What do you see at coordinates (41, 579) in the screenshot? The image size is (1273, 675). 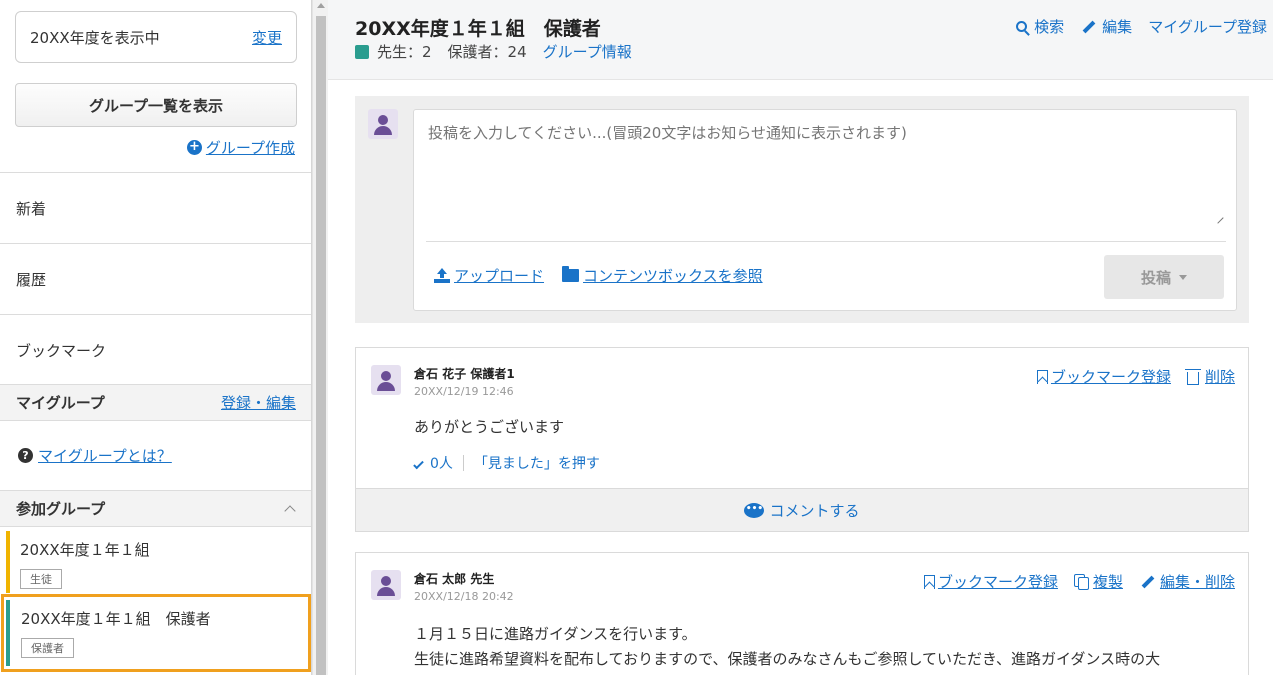 I see `group-role-tag: 生徒` at bounding box center [41, 579].